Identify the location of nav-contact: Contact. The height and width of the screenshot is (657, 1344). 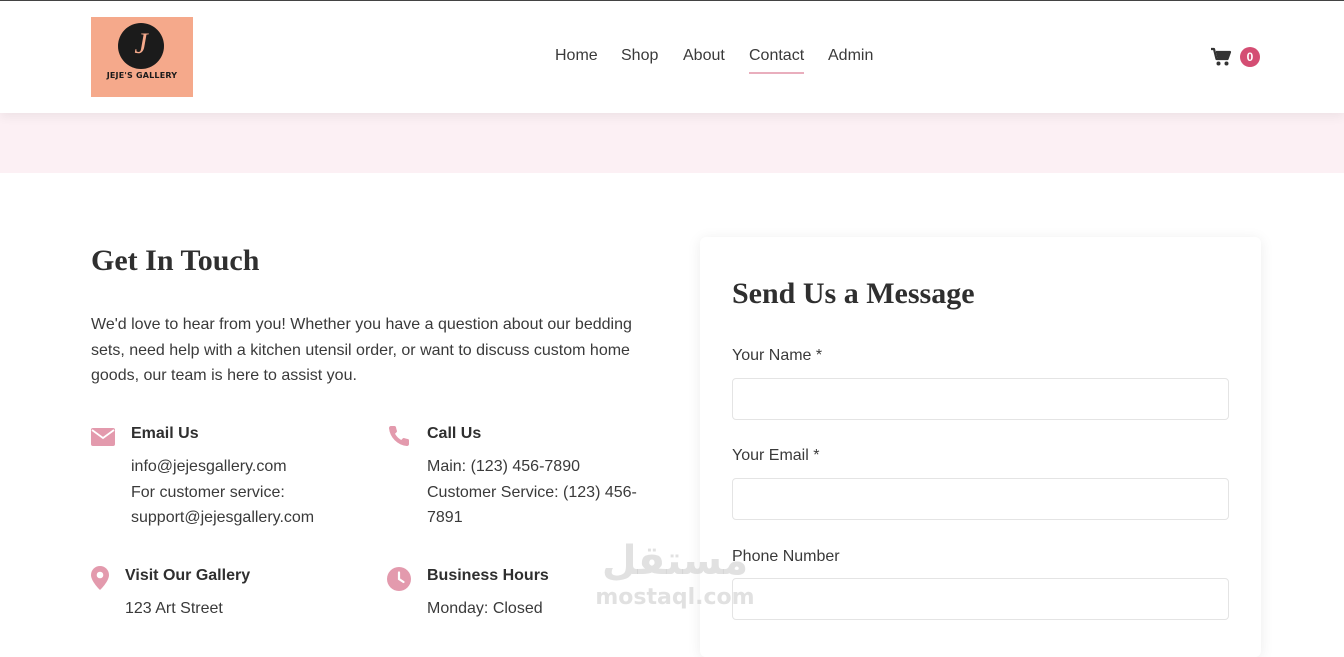
(777, 60).